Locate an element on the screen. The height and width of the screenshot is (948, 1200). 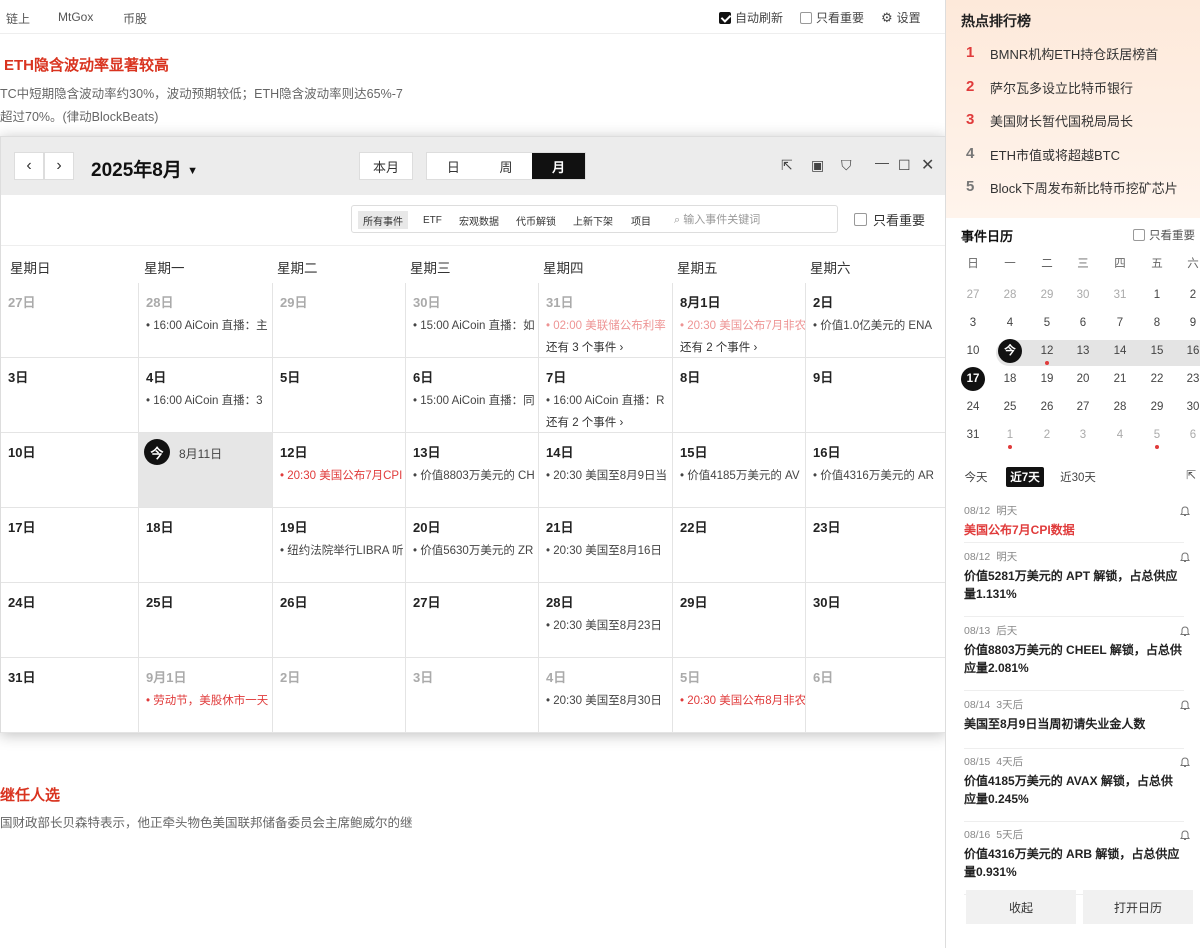
day-cell: 7日 • 16:00 AiCoin 直播：R 还有 2 个事件 › is located at coordinates (606, 395).